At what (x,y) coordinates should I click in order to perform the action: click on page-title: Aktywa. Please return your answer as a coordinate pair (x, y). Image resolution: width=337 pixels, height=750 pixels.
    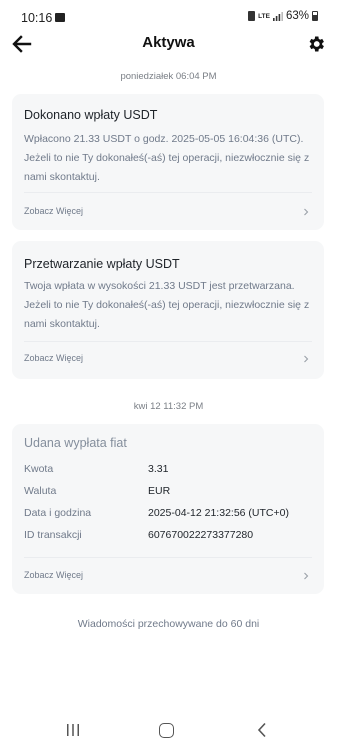
    Looking at the image, I should click on (168, 42).